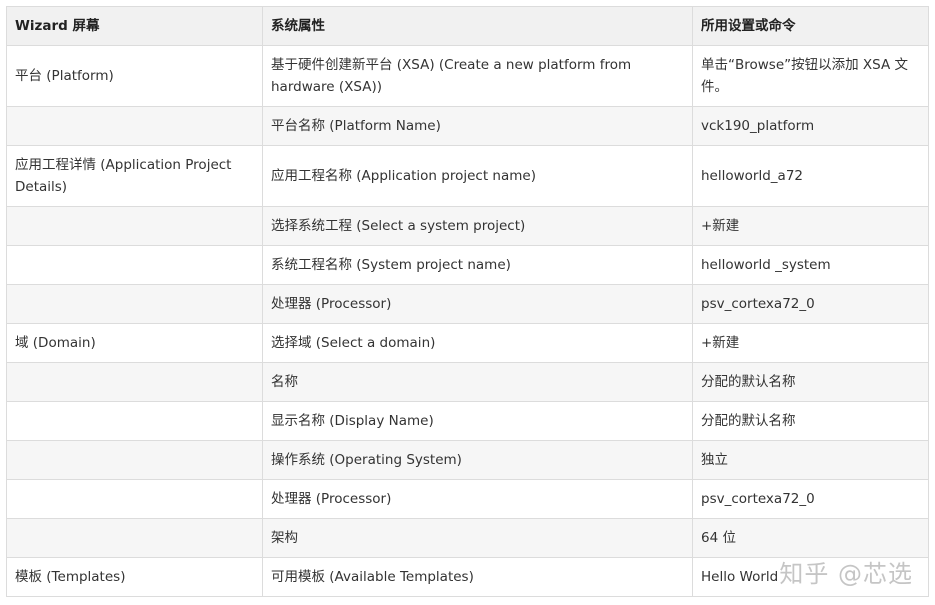 The image size is (935, 605). What do you see at coordinates (477, 176) in the screenshot?
I see `cell-system-property: 应用工程名称 (Application project name)` at bounding box center [477, 176].